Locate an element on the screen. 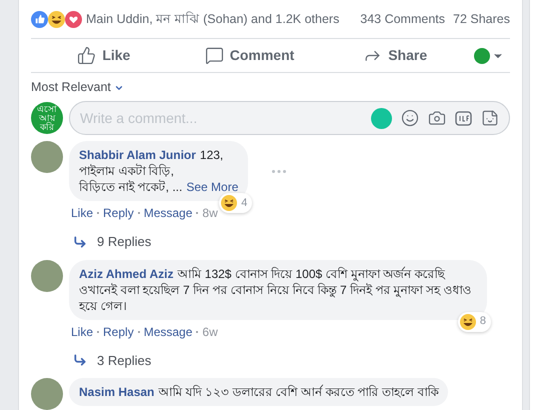 The height and width of the screenshot is (410, 533). author-link: Aziz Ahmed Aziz is located at coordinates (126, 273).